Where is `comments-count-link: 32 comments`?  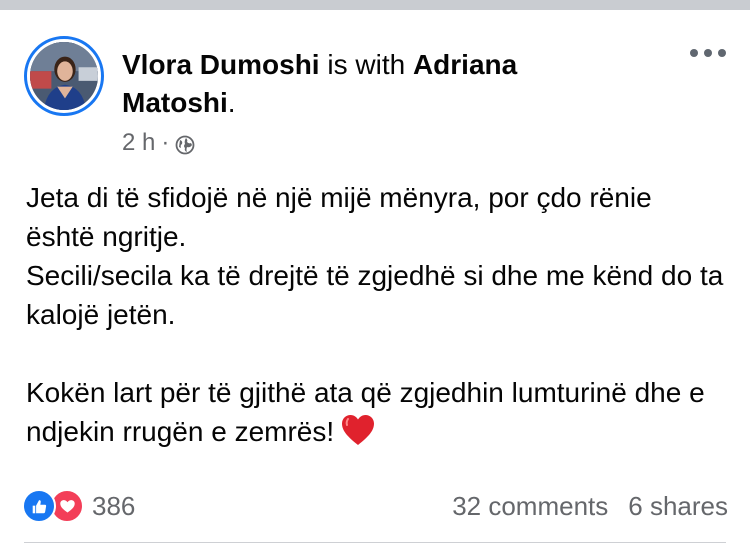 comments-count-link: 32 comments is located at coordinates (530, 506).